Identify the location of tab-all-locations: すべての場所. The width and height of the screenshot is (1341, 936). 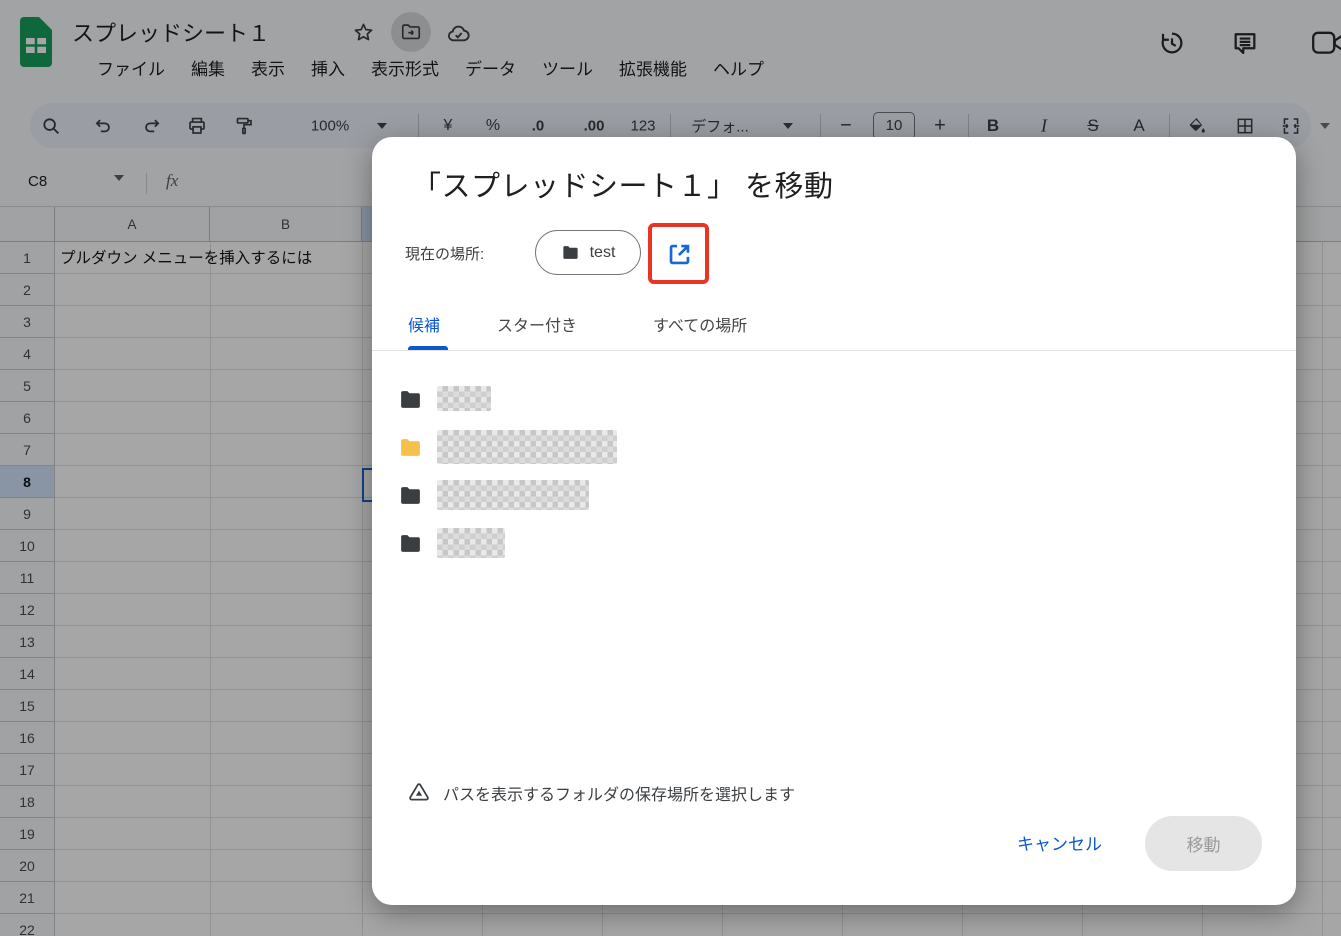
(700, 324).